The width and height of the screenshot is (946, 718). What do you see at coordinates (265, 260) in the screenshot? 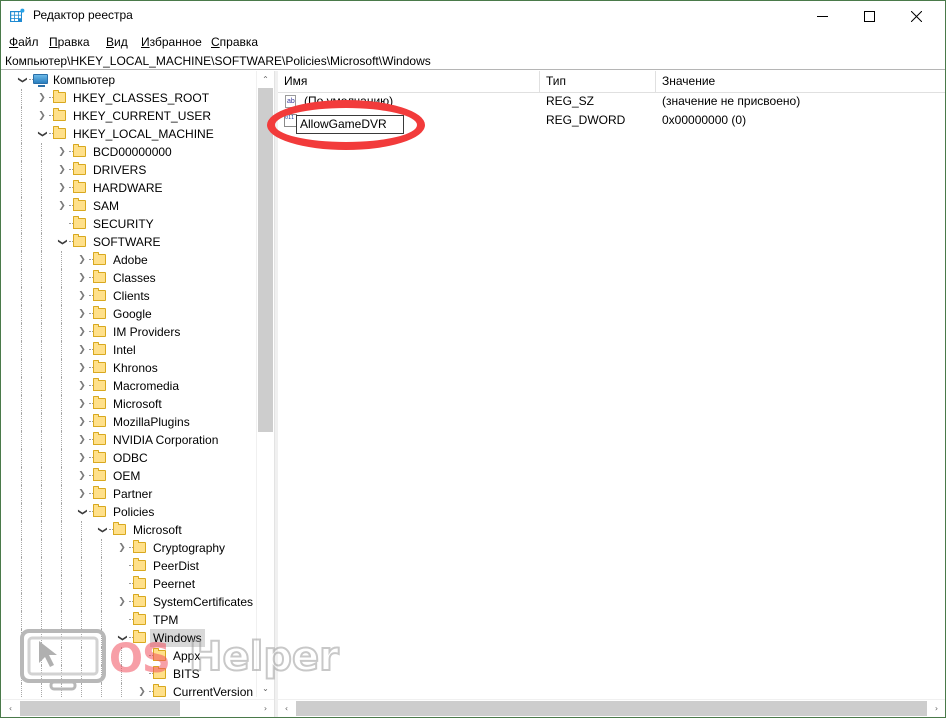
I see `tree-vscroll-thumb` at bounding box center [265, 260].